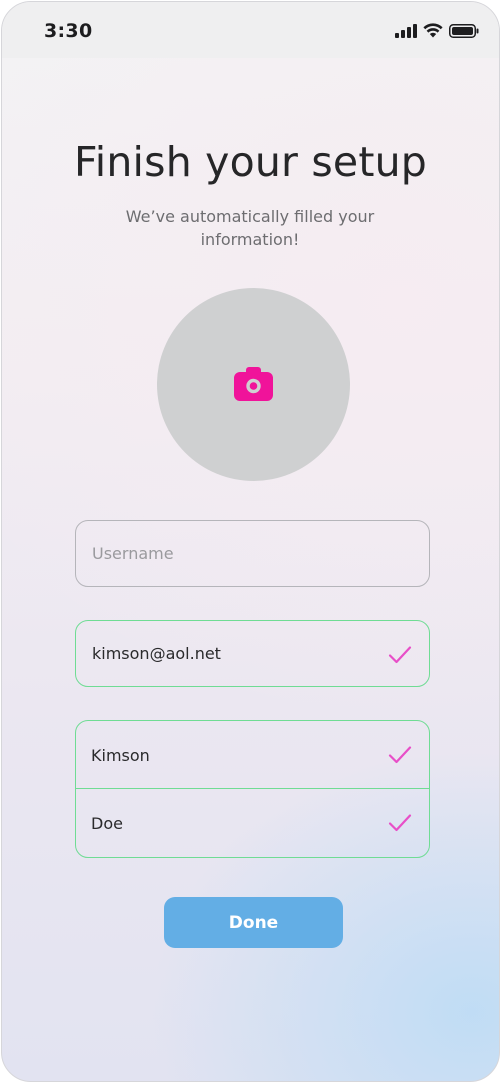 The image size is (501, 1083). I want to click on username-field, so click(252, 553).